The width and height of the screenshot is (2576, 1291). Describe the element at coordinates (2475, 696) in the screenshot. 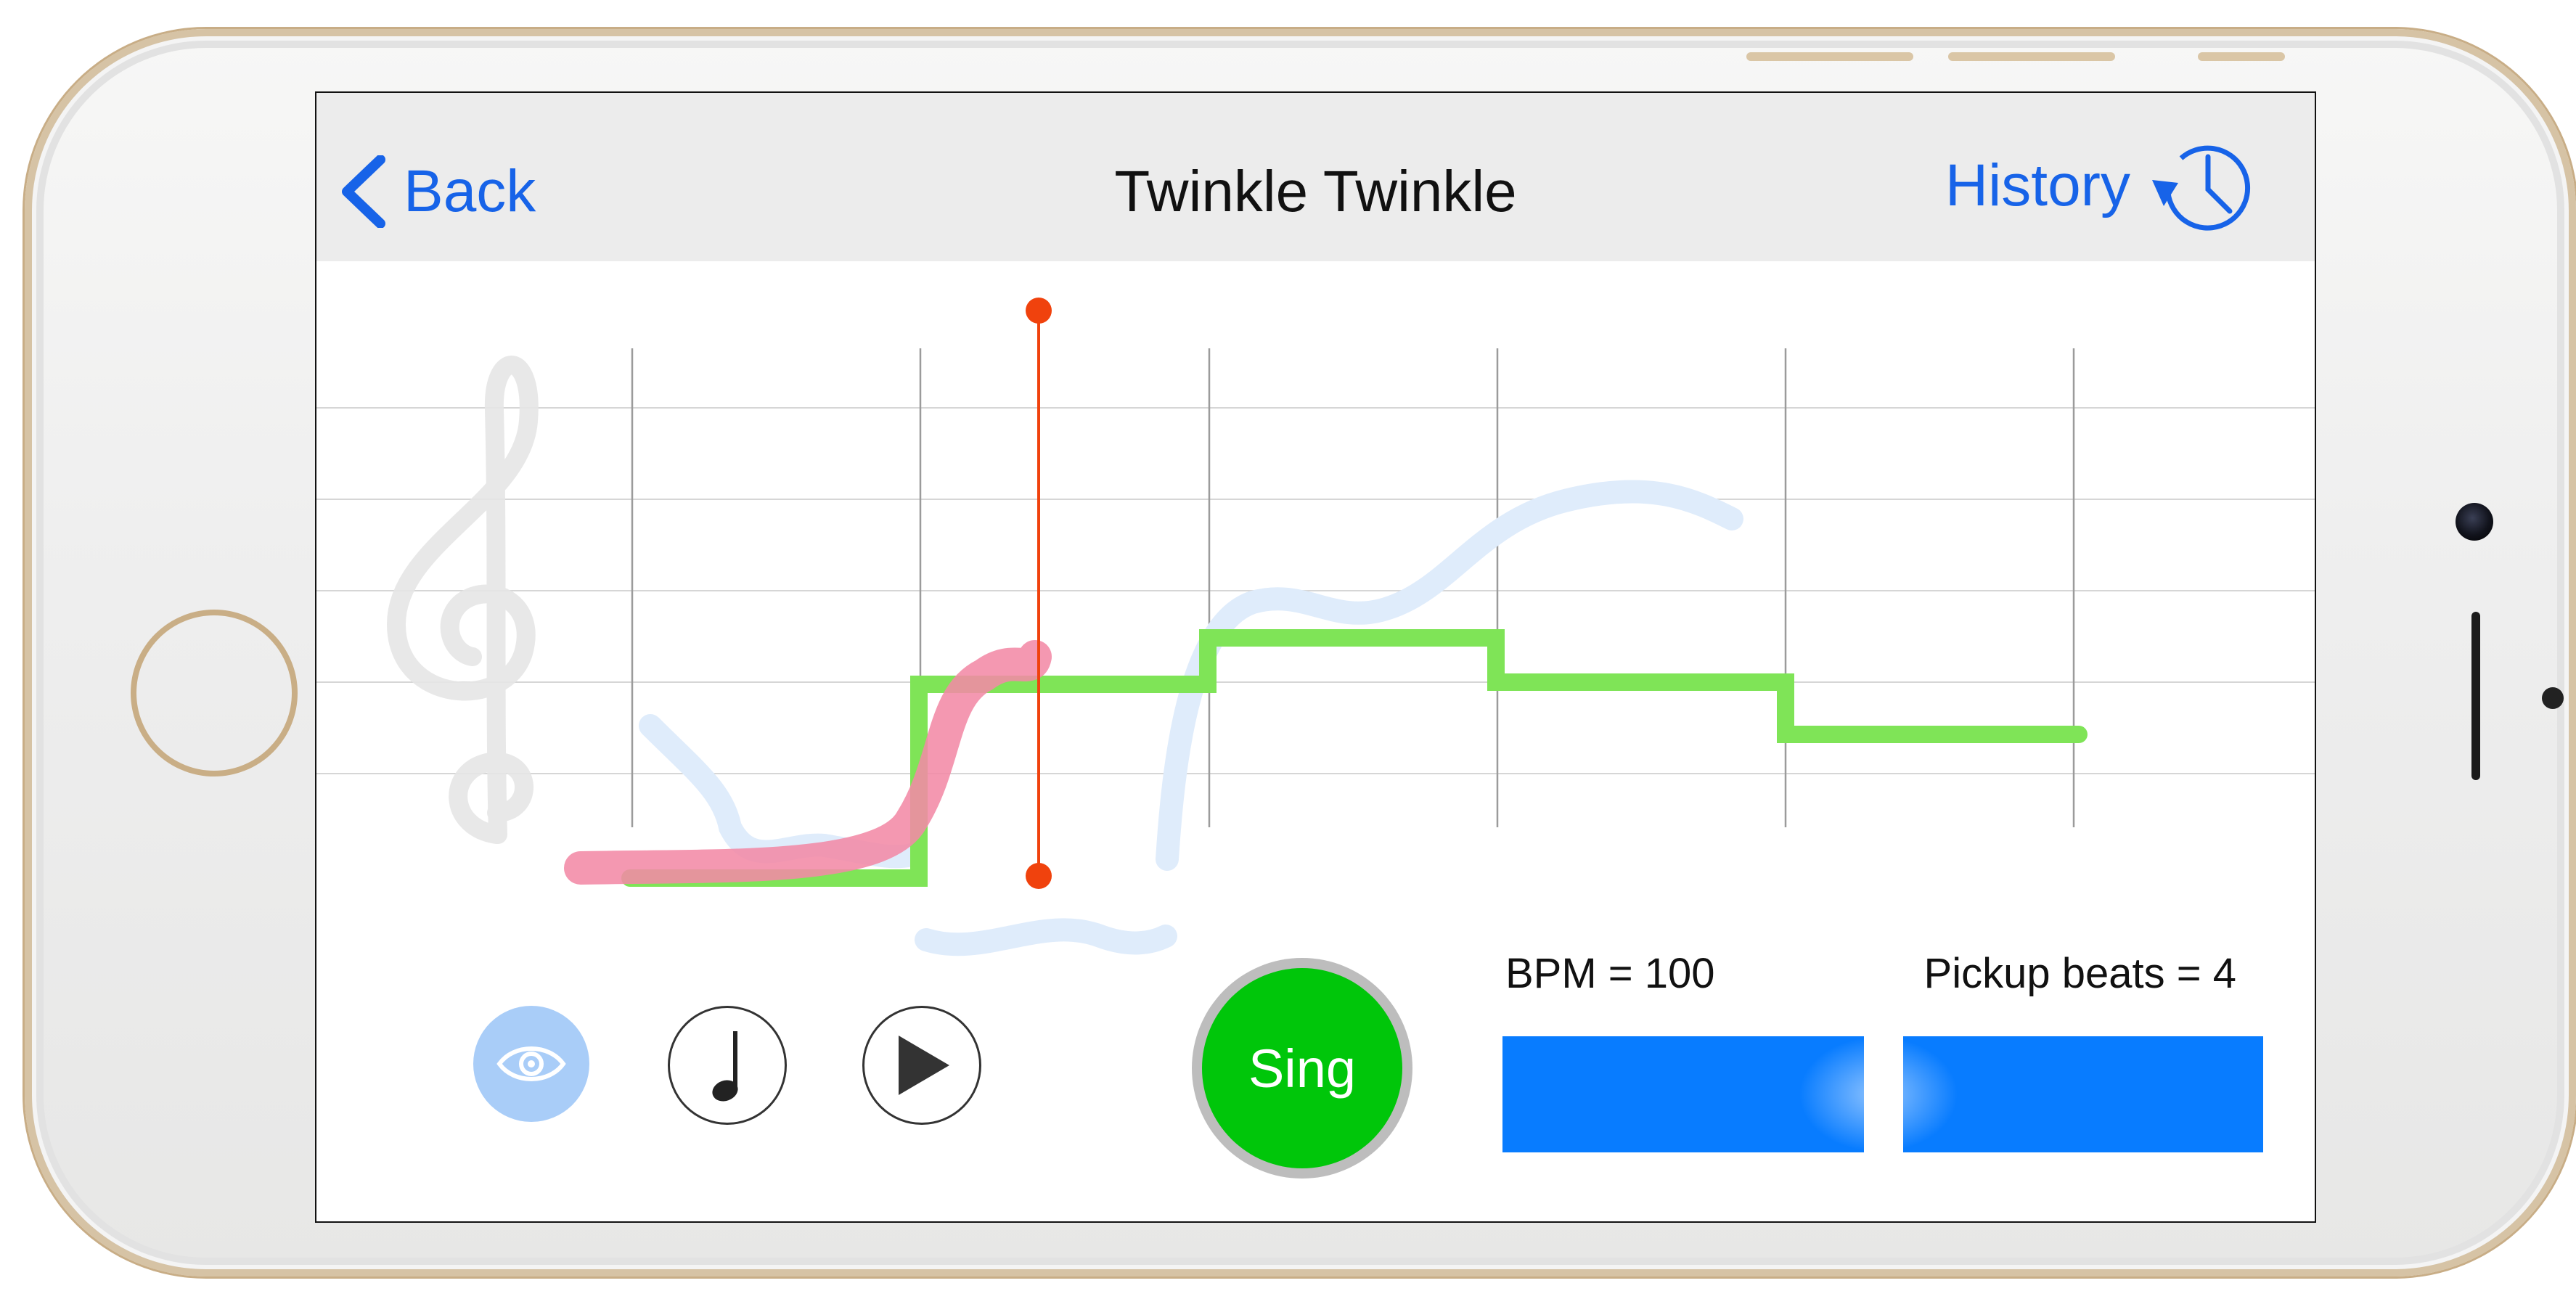

I see `earpiece-speaker` at that location.